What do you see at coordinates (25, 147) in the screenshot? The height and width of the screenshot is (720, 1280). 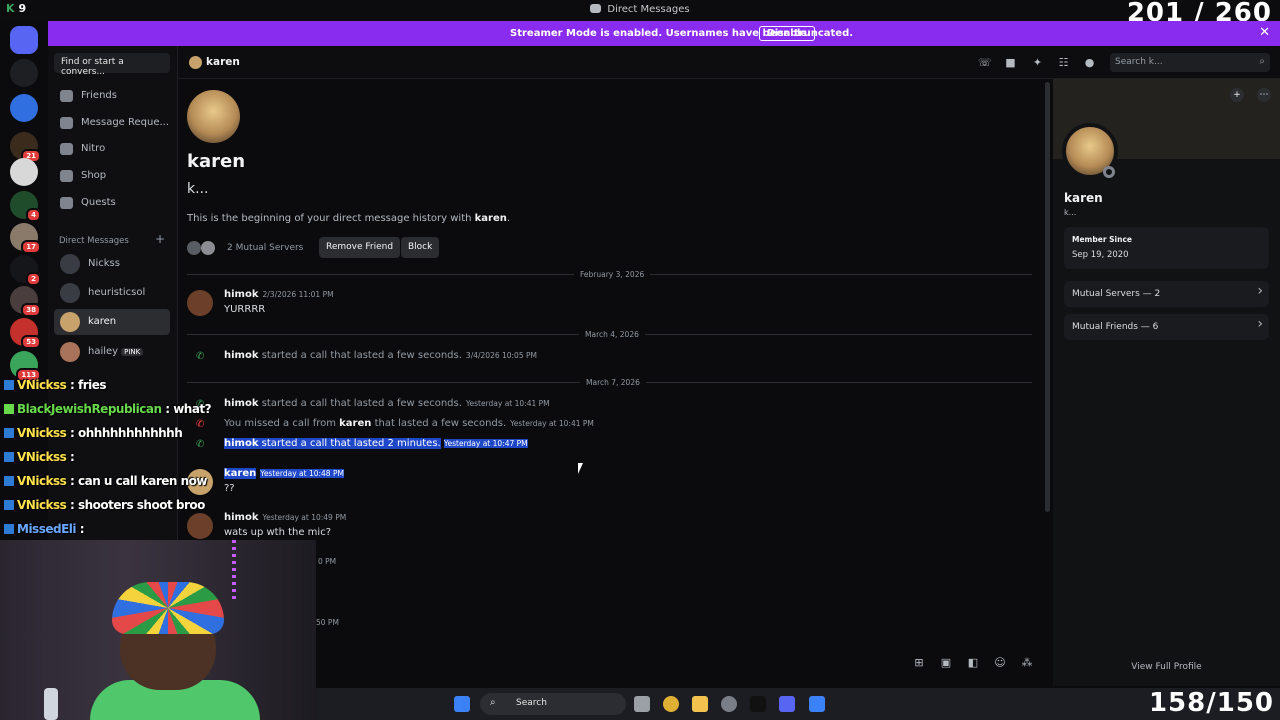 I see `server-icon: 21` at bounding box center [25, 147].